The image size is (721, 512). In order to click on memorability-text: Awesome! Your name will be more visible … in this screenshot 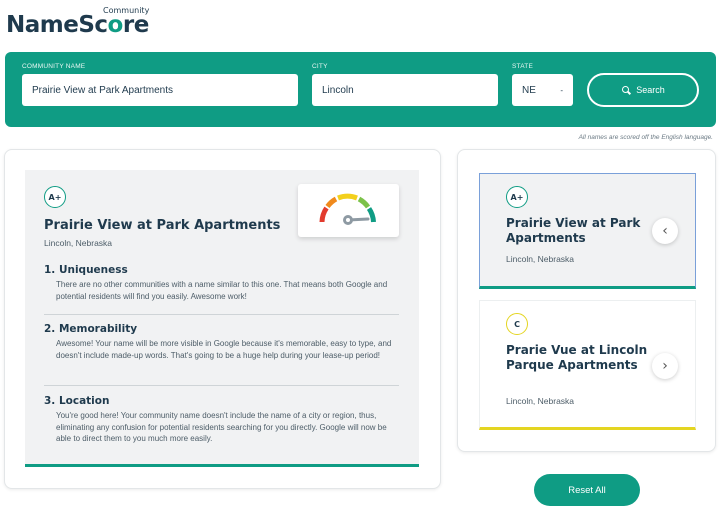, I will do `click(224, 349)`.